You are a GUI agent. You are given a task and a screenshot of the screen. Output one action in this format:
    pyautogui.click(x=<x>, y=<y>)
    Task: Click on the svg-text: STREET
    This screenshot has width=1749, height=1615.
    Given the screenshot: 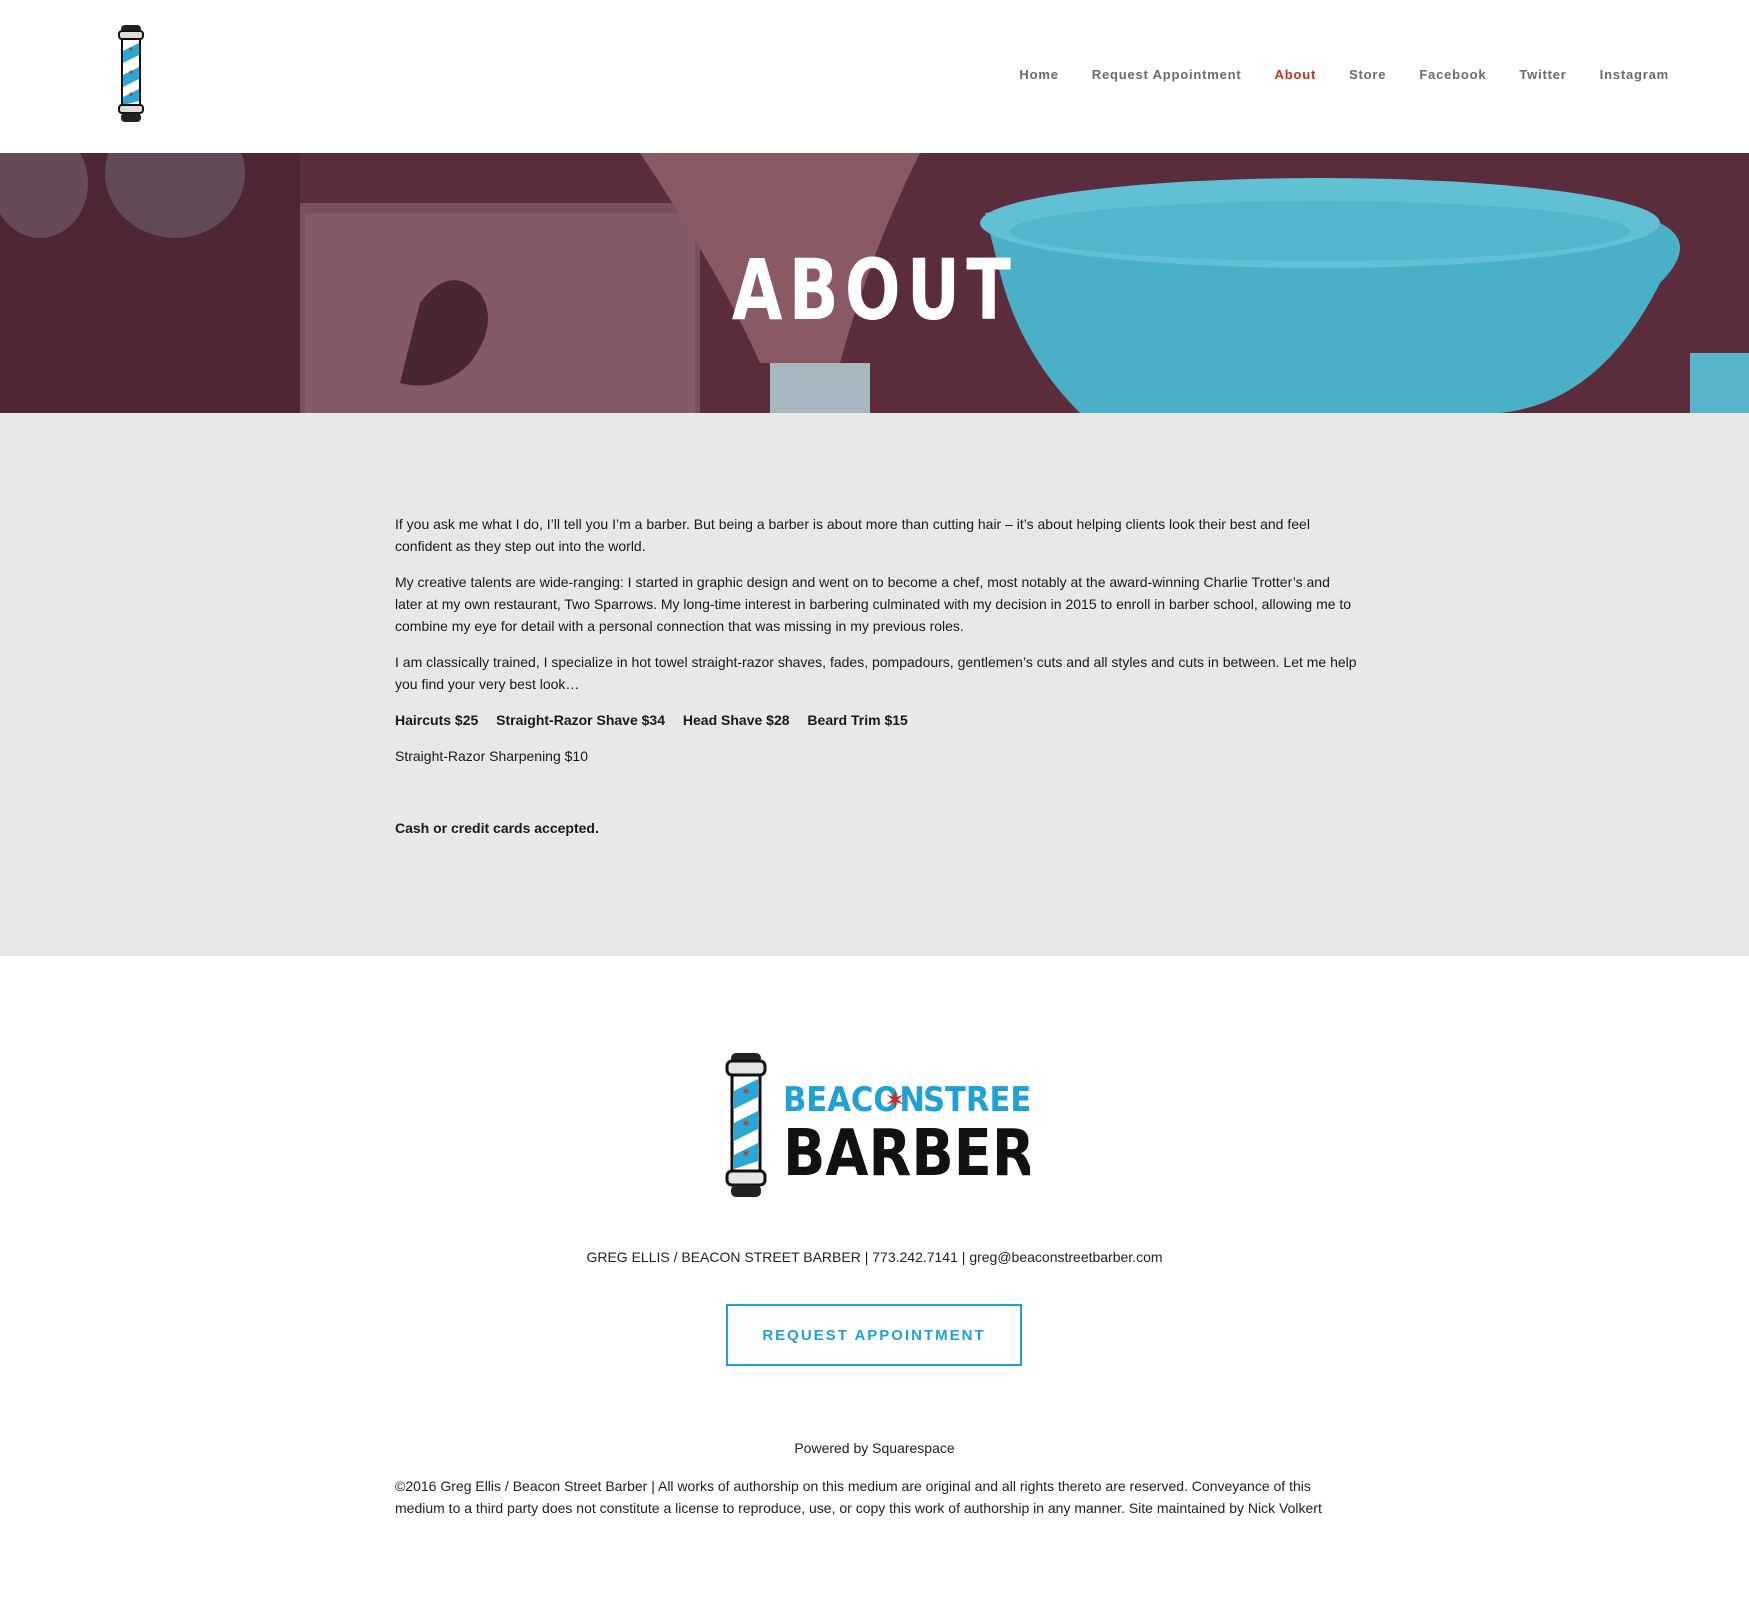 What is the action you would take?
    pyautogui.click(x=976, y=1099)
    